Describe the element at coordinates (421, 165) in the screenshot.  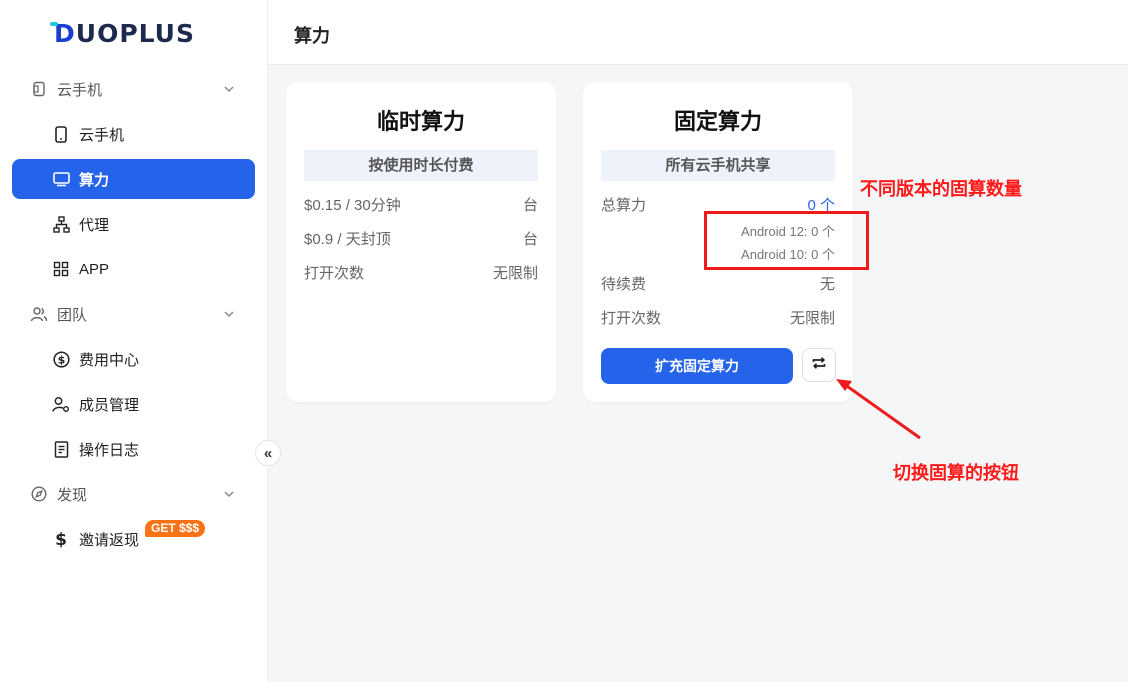
I see `card-subtitle: 按使用时长付费` at that location.